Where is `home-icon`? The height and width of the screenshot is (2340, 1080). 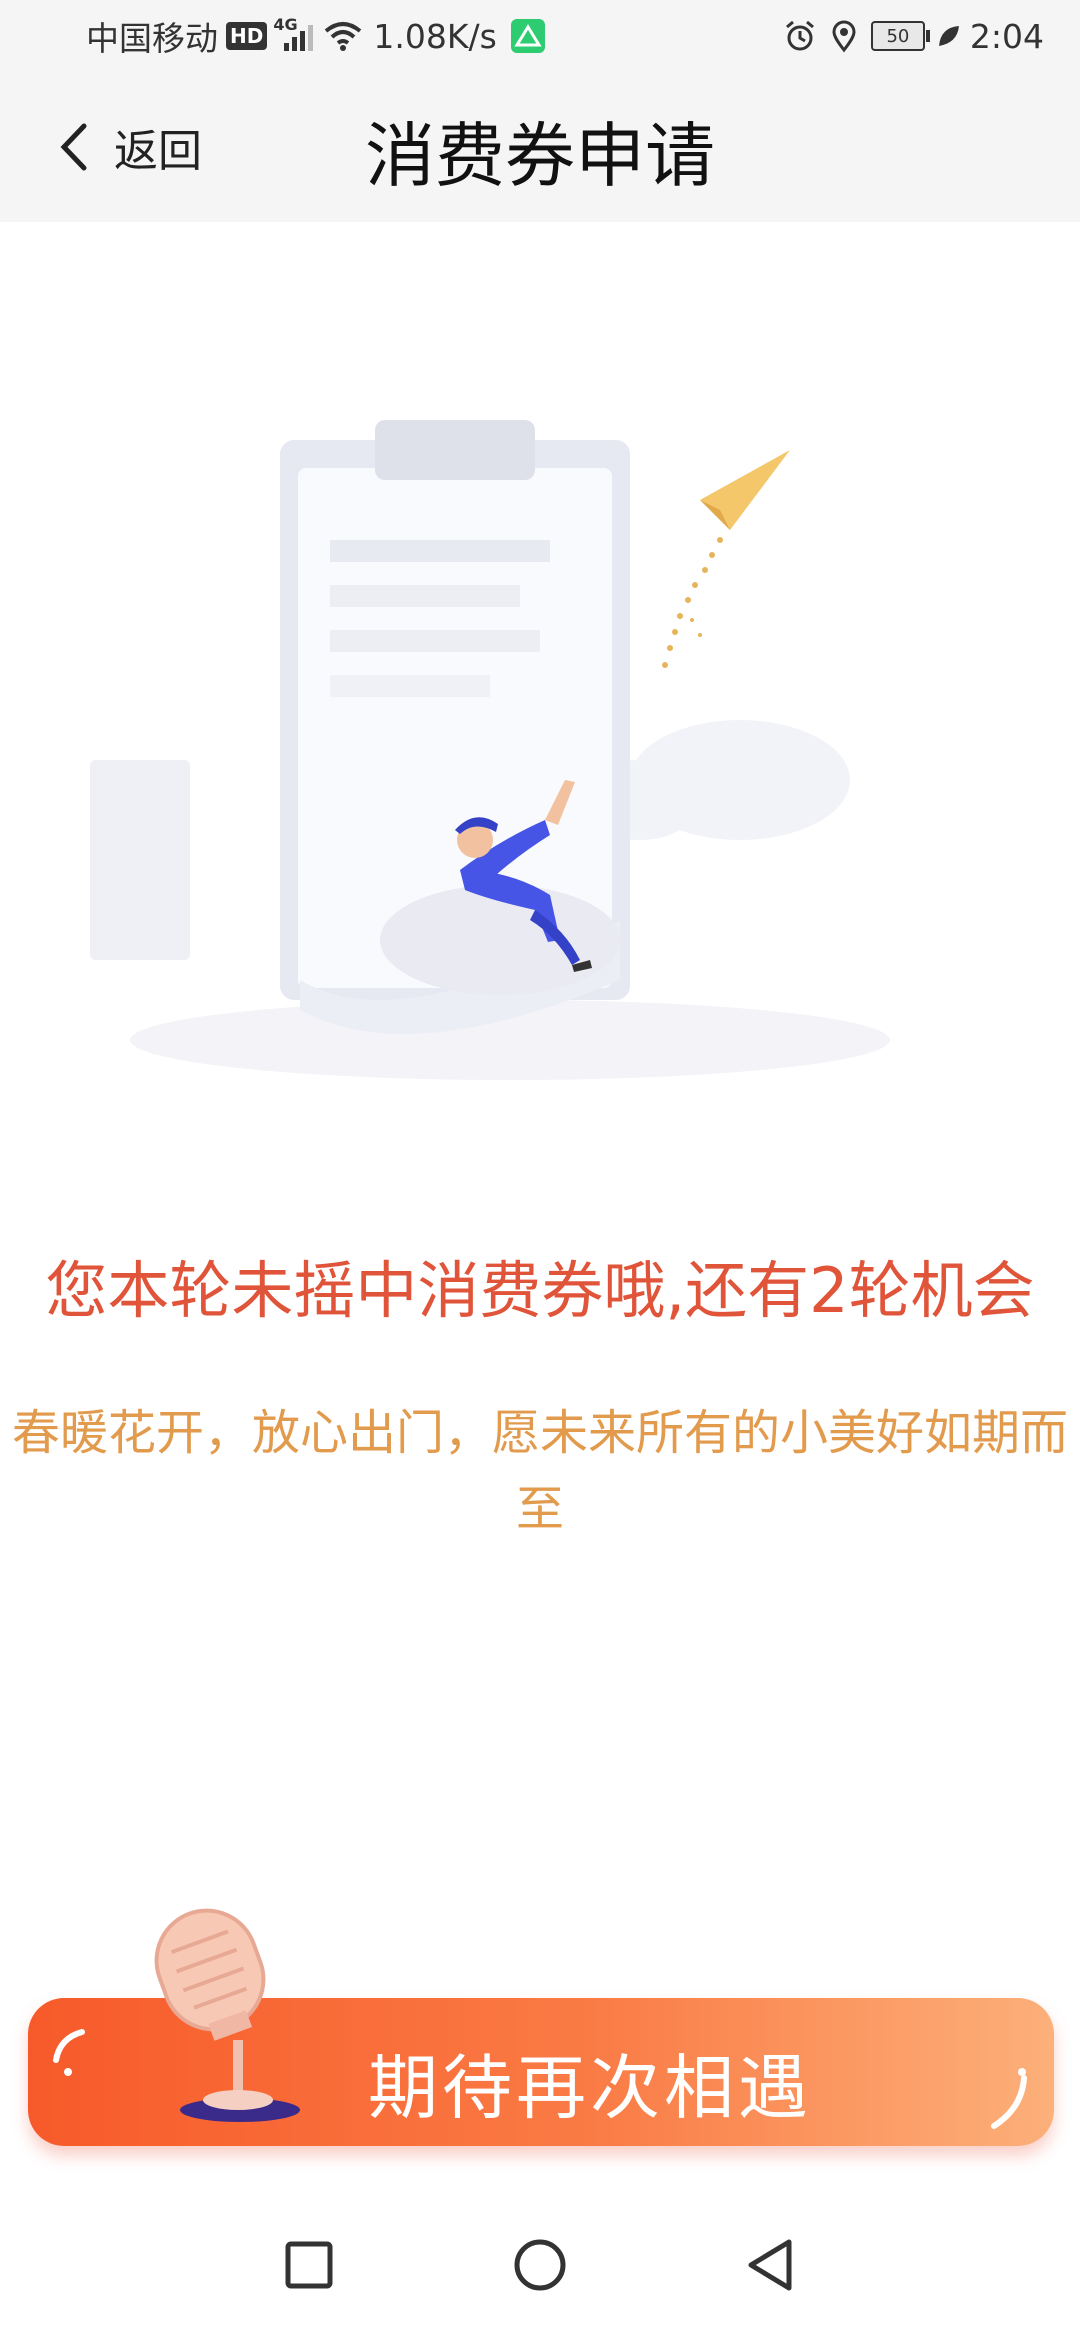 home-icon is located at coordinates (540, 2265).